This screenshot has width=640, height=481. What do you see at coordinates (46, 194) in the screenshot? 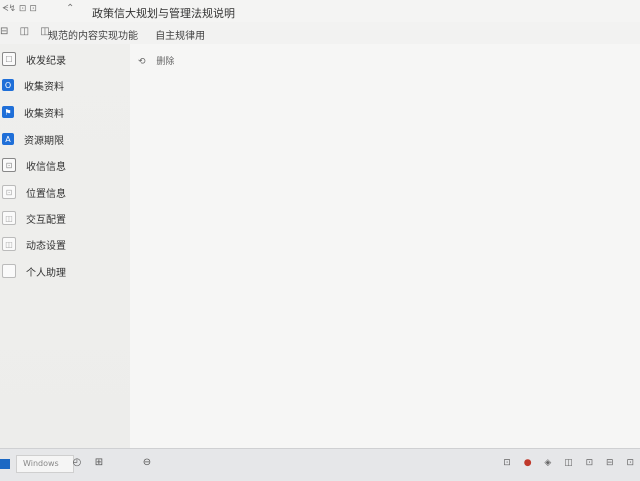
I see `sidebar-item-label: 位置信息` at bounding box center [46, 194].